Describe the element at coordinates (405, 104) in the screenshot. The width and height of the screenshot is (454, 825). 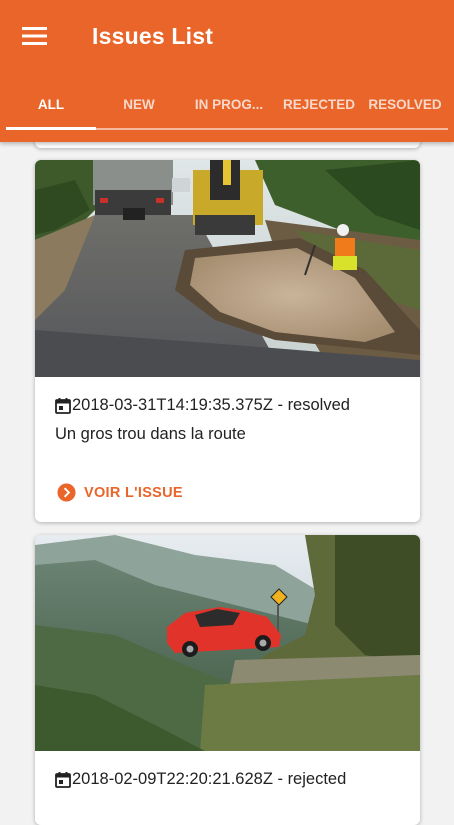
I see `tab-resolved: RESOLVED` at that location.